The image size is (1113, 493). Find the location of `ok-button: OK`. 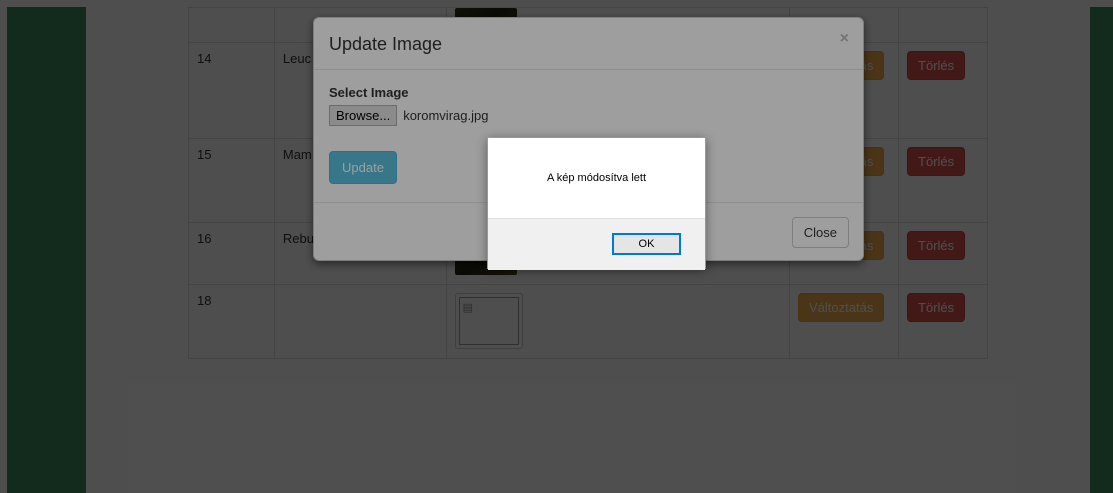

ok-button: OK is located at coordinates (646, 244).